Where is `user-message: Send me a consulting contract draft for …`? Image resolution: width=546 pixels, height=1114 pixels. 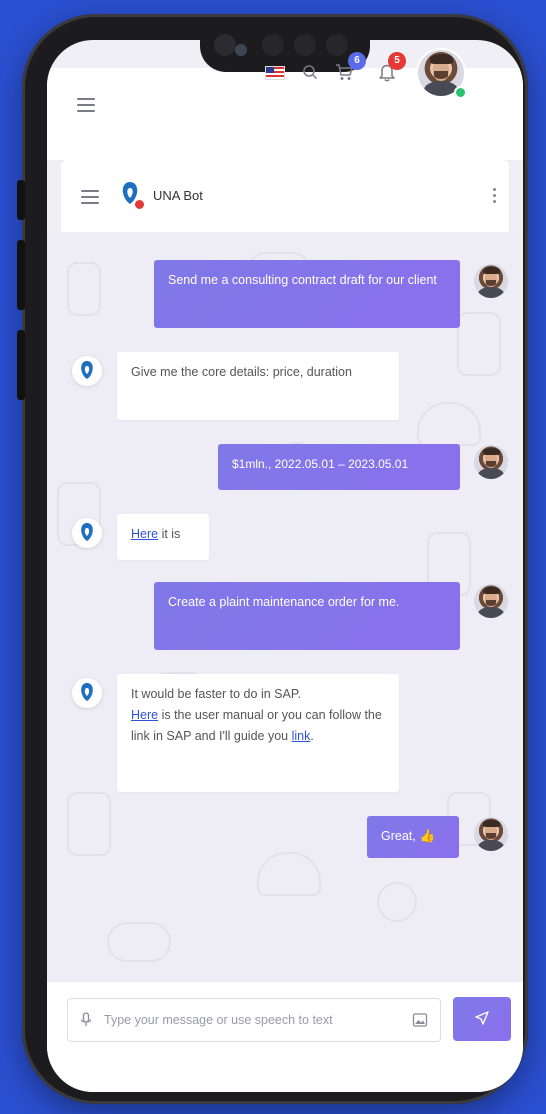 user-message: Send me a consulting contract draft for … is located at coordinates (307, 294).